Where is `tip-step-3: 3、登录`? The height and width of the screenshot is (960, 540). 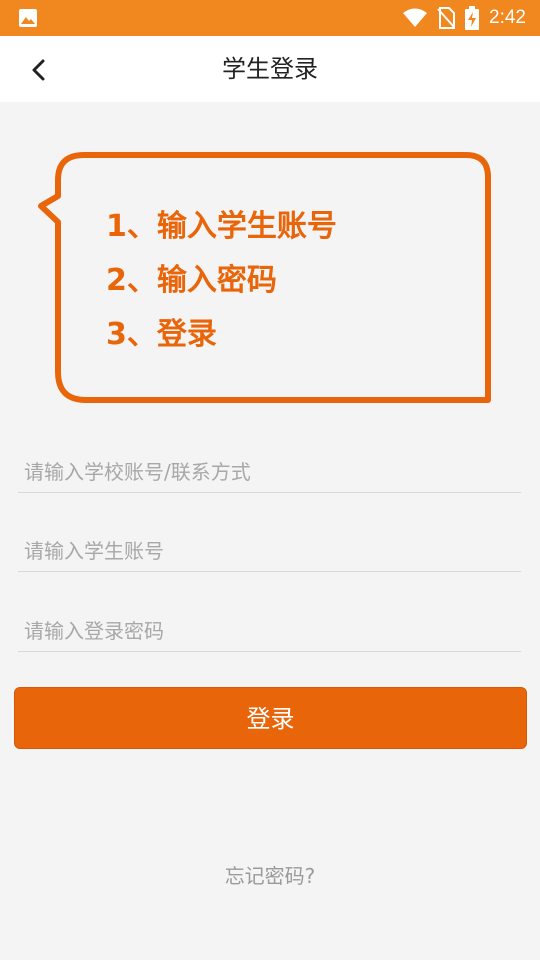 tip-step-3: 3、登录 is located at coordinates (161, 334).